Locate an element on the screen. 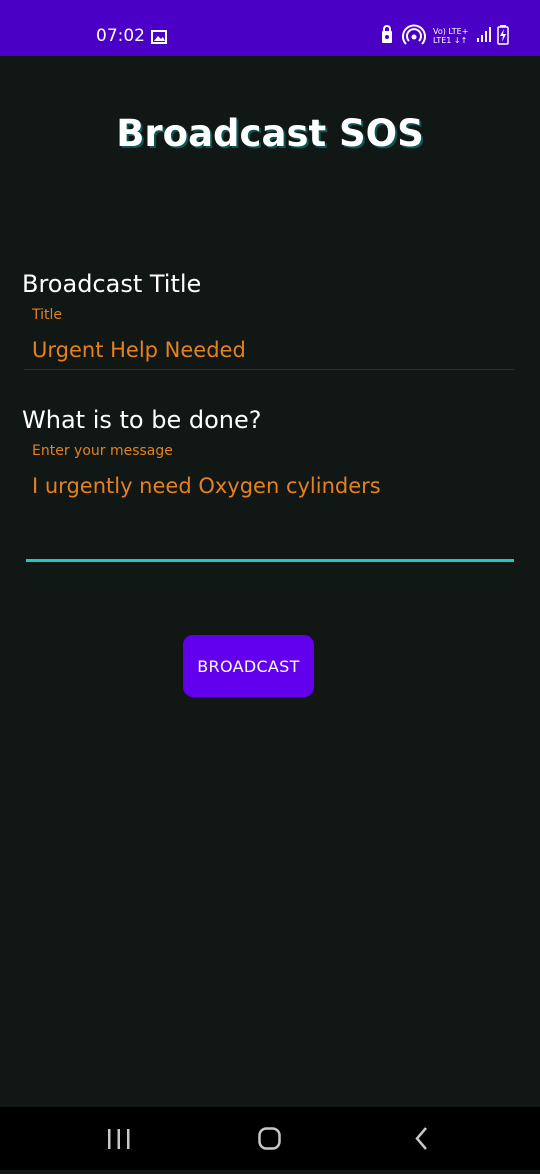  page-title: Broadcast SOS is located at coordinates (270, 133).